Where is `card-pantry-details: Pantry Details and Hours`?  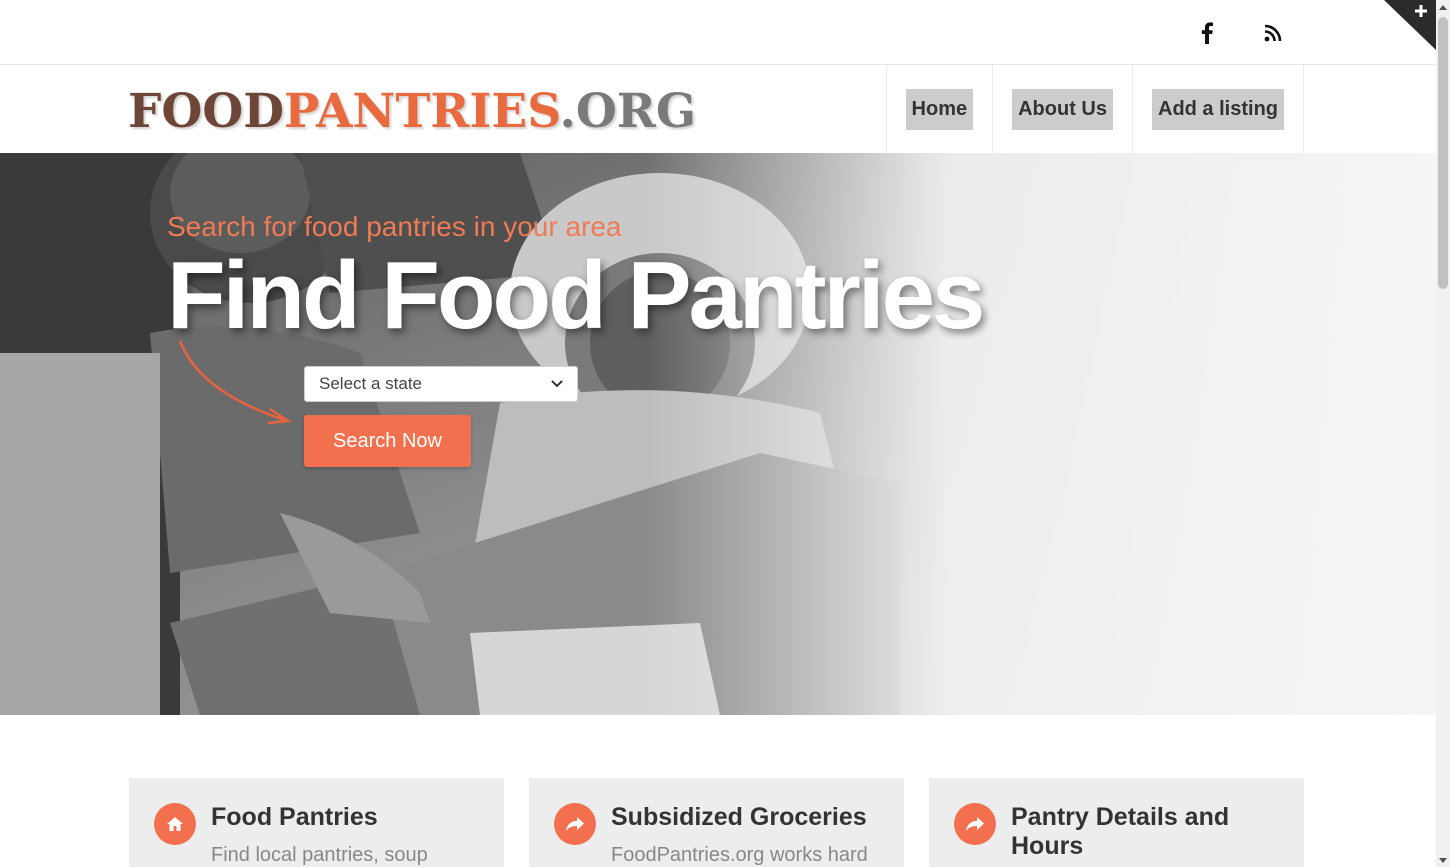
card-pantry-details: Pantry Details and Hours is located at coordinates (1116, 822).